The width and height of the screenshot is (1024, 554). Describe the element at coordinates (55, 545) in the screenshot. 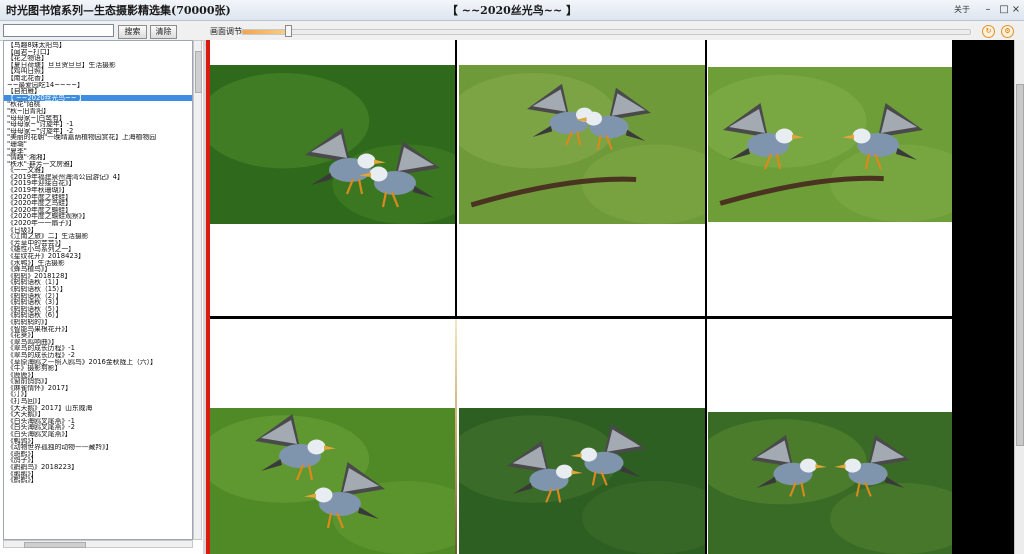

I see `sidebar-hscroll-thumb` at that location.